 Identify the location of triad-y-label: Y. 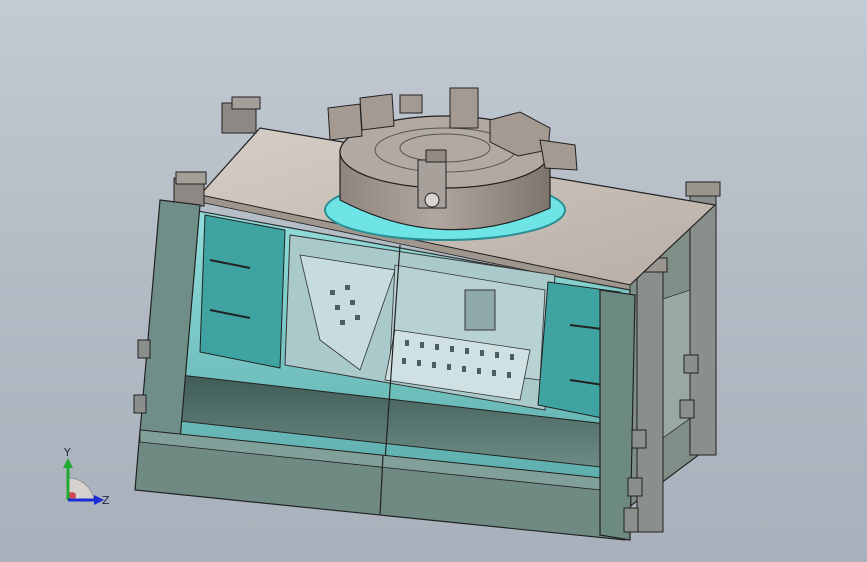
(67, 452).